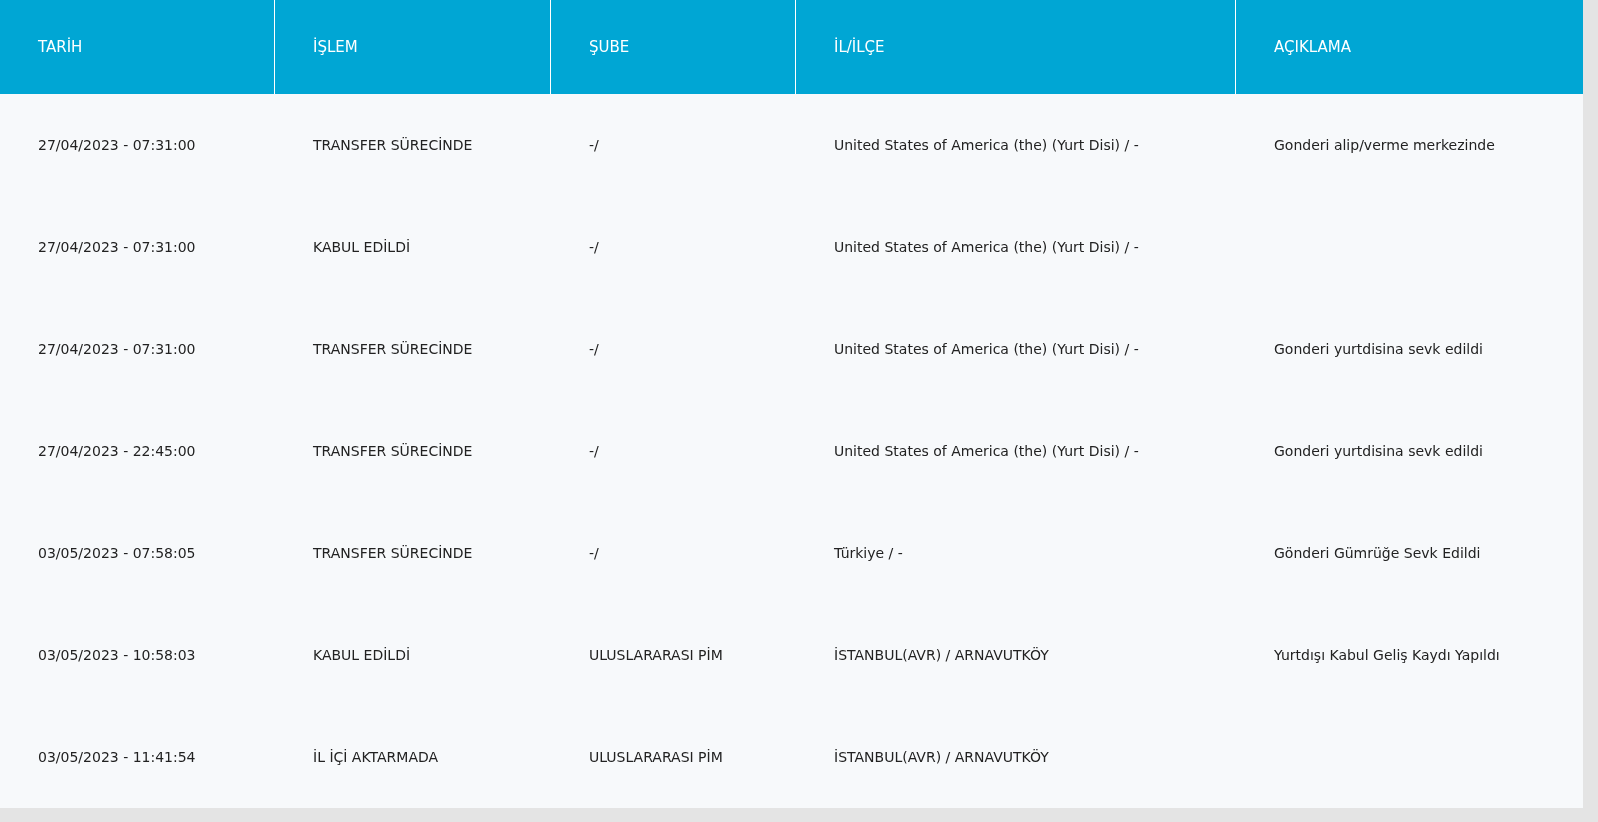  I want to click on table-cell: 03/05/2023 - 07:58:05, so click(117, 553).